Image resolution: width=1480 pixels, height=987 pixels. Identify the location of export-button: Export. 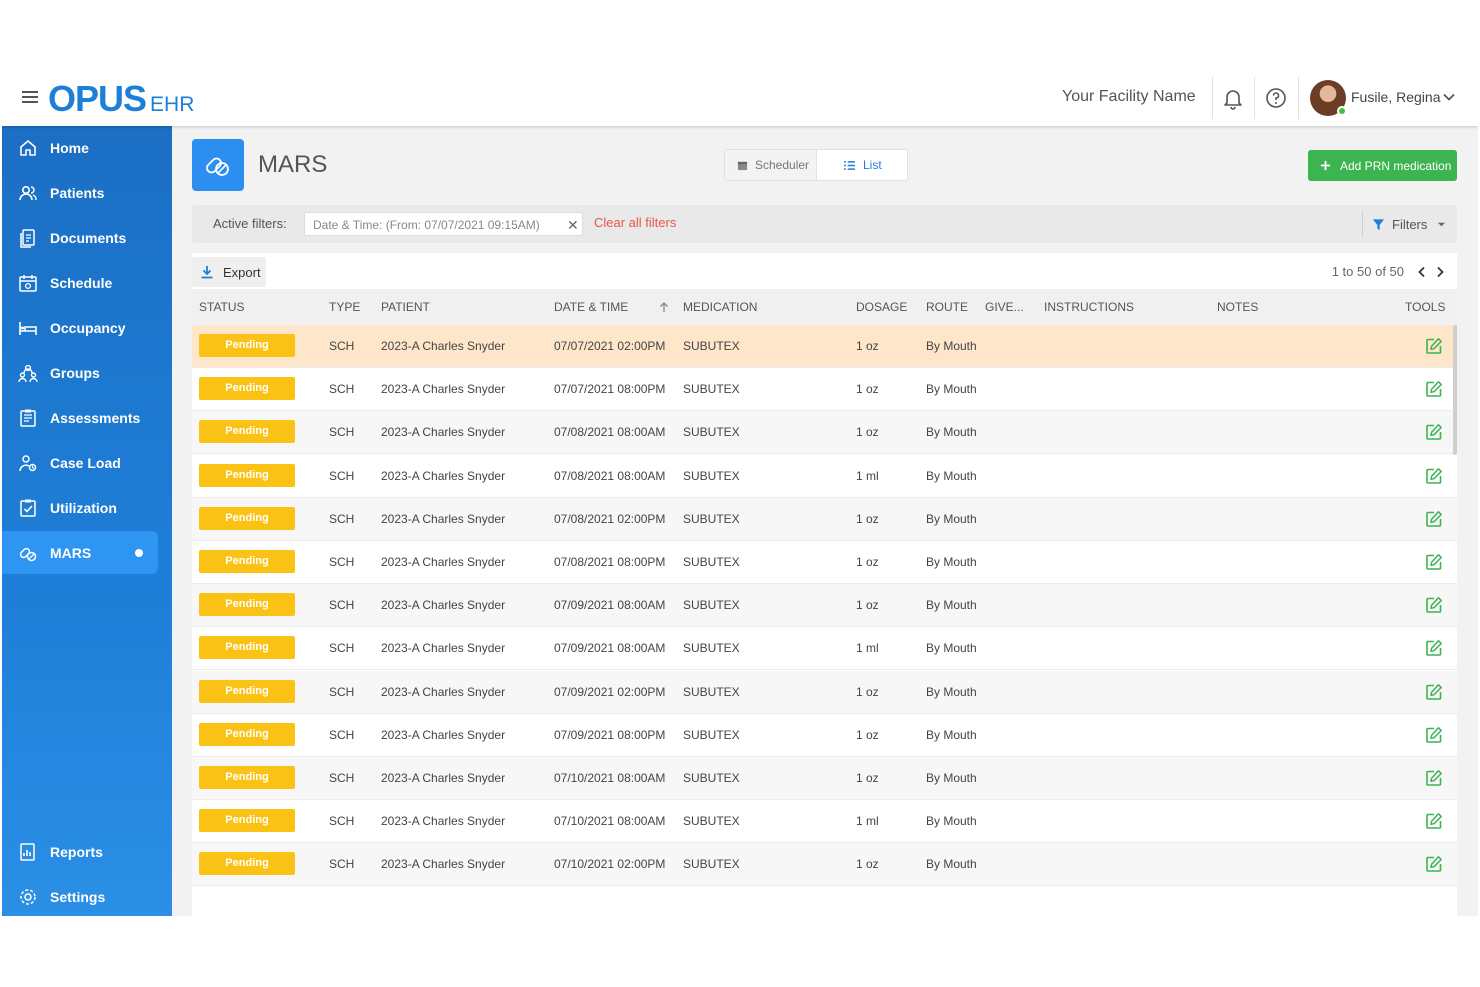
(229, 272).